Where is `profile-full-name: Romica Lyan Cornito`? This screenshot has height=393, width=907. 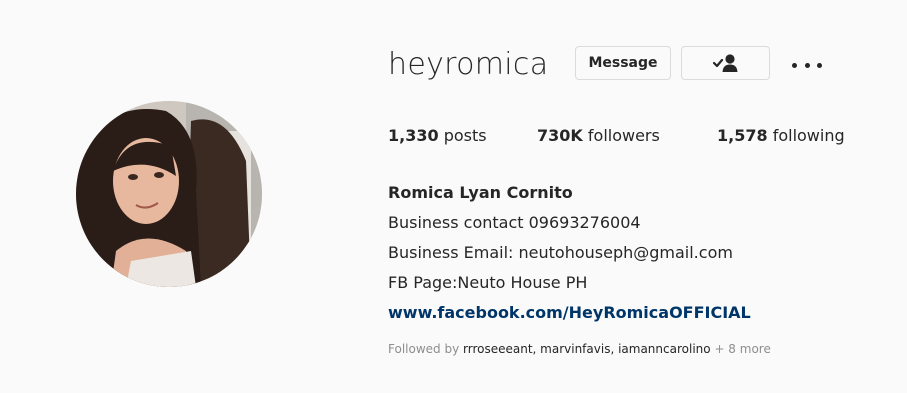 profile-full-name: Romica Lyan Cornito is located at coordinates (480, 192).